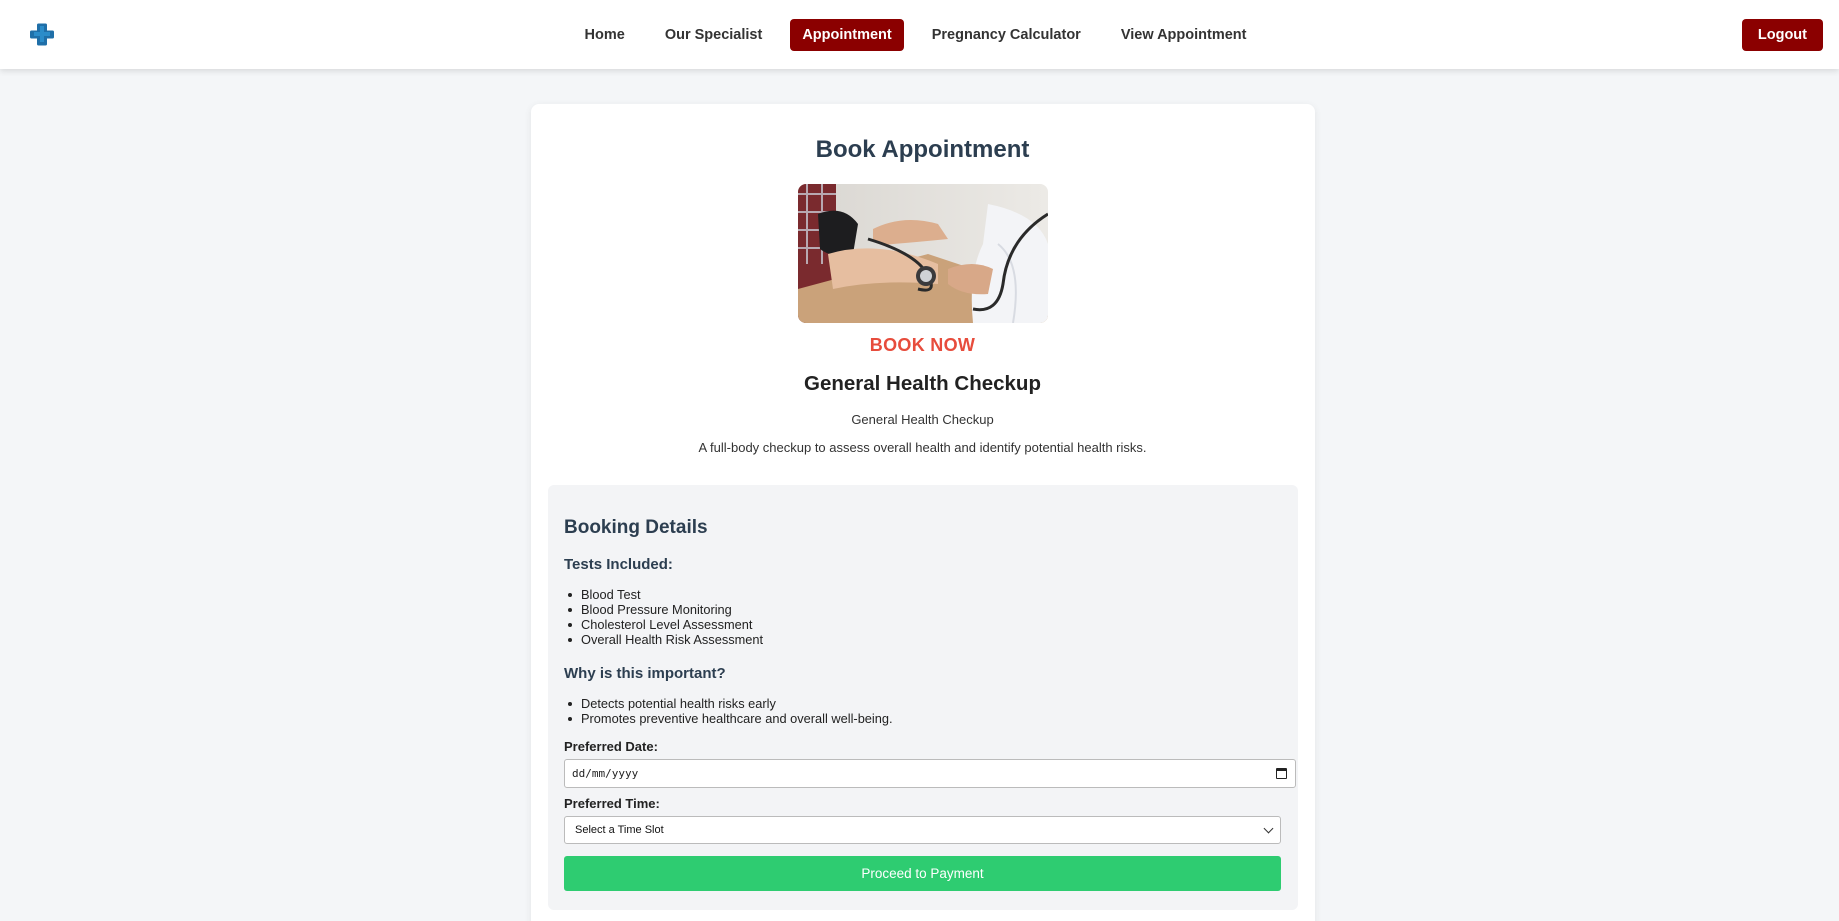  Describe the element at coordinates (665, 609) in the screenshot. I see `list-item: Blood Pressure Monitoring` at that location.